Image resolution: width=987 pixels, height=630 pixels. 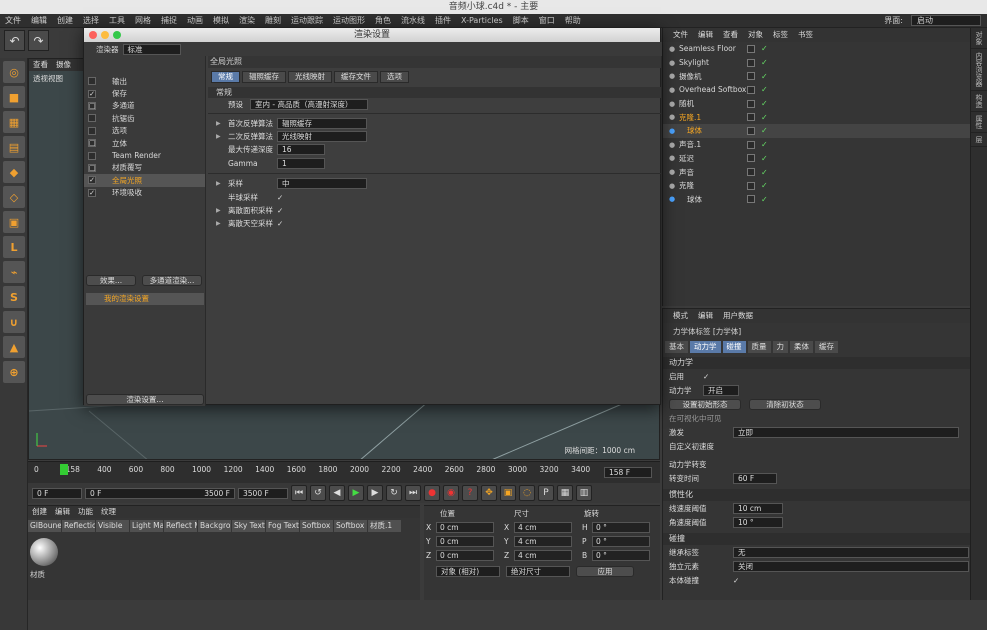 What do you see at coordinates (432, 493) in the screenshot?
I see `record-icon: ●` at bounding box center [432, 493].